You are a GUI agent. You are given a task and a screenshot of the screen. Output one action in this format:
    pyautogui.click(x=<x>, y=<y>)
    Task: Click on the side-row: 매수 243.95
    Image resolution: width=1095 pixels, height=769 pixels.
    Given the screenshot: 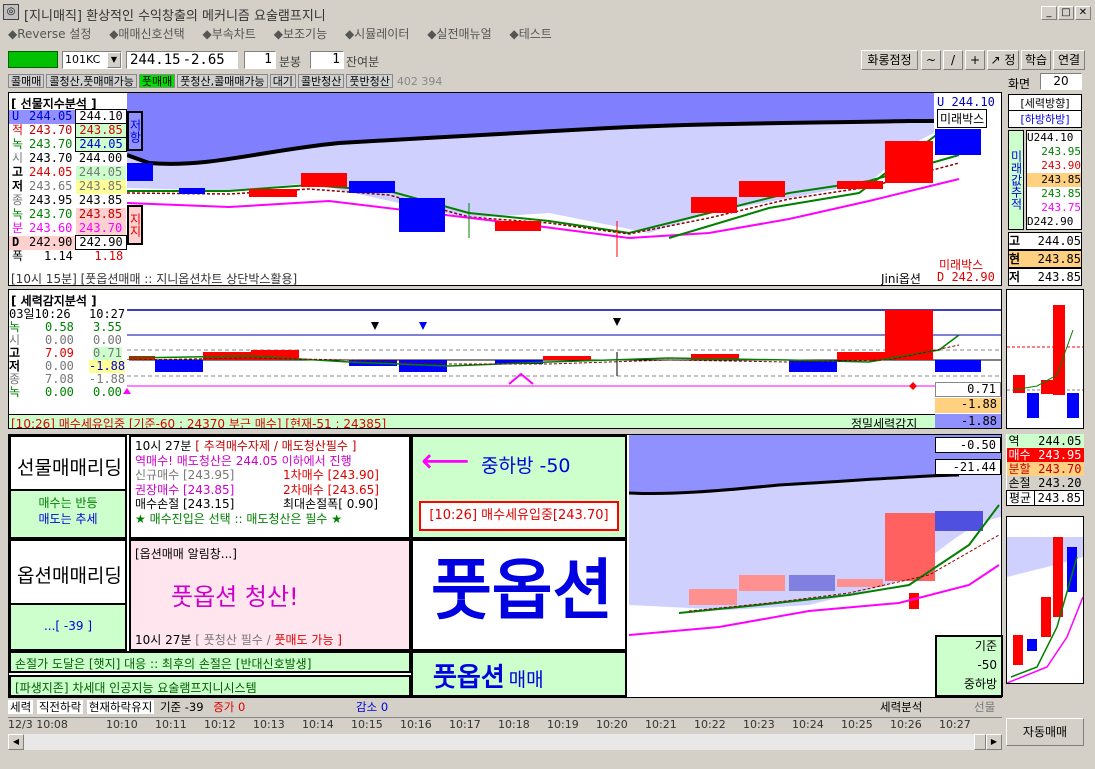 What is the action you would take?
    pyautogui.click(x=1045, y=455)
    